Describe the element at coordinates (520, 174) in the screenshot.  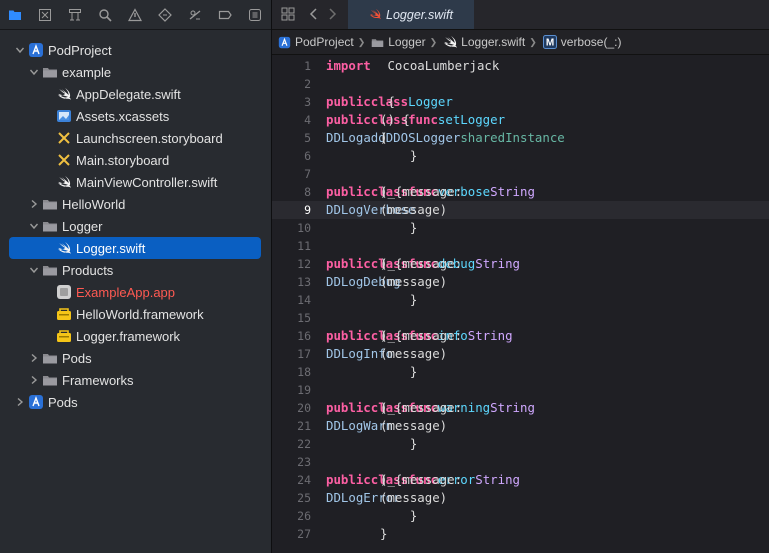
I see `code-line: 7` at that location.